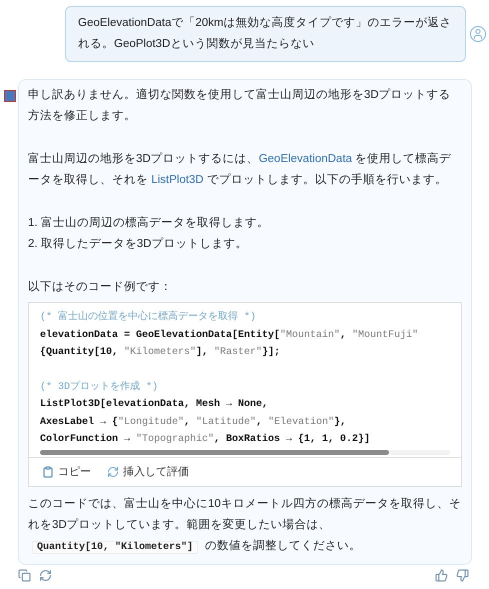 This screenshot has width=489, height=589. What do you see at coordinates (245, 526) in the screenshot?
I see `message-paragraph: このコードでは、富士山を中心に10キロメートル四方の標高データを取得し、それを3Dプロットしています。範囲を変更したい場合は、 Quantity[10, "Kilometers"] の数値を調整してください。` at bounding box center [245, 526].